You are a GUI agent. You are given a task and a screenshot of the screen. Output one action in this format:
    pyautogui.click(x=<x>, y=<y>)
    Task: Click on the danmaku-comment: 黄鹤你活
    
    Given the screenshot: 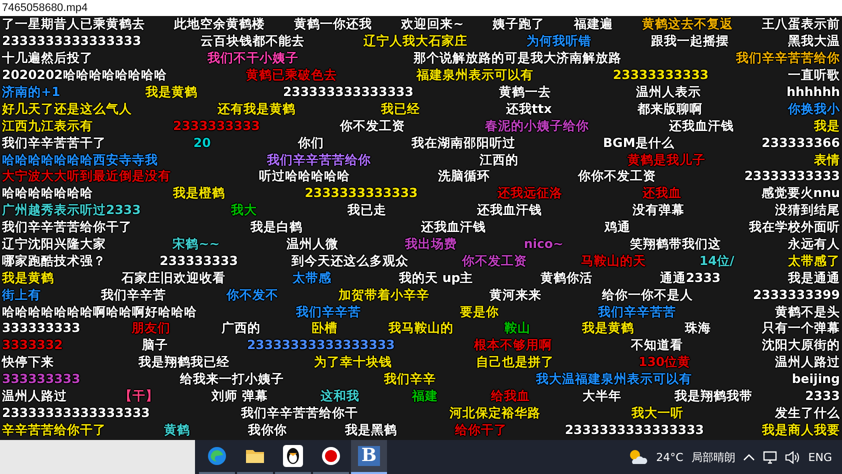 What is the action you would take?
    pyautogui.click(x=566, y=278)
    